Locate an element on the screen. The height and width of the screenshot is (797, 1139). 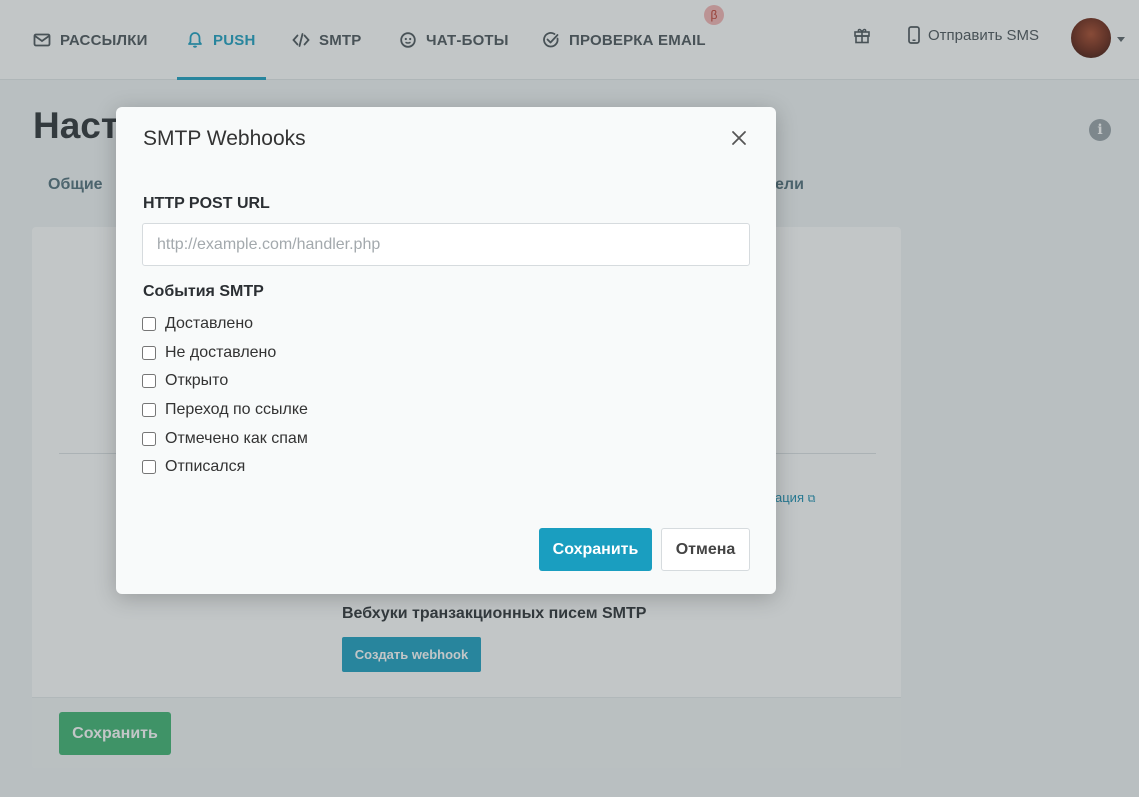
event-label: Отписался is located at coordinates (205, 467).